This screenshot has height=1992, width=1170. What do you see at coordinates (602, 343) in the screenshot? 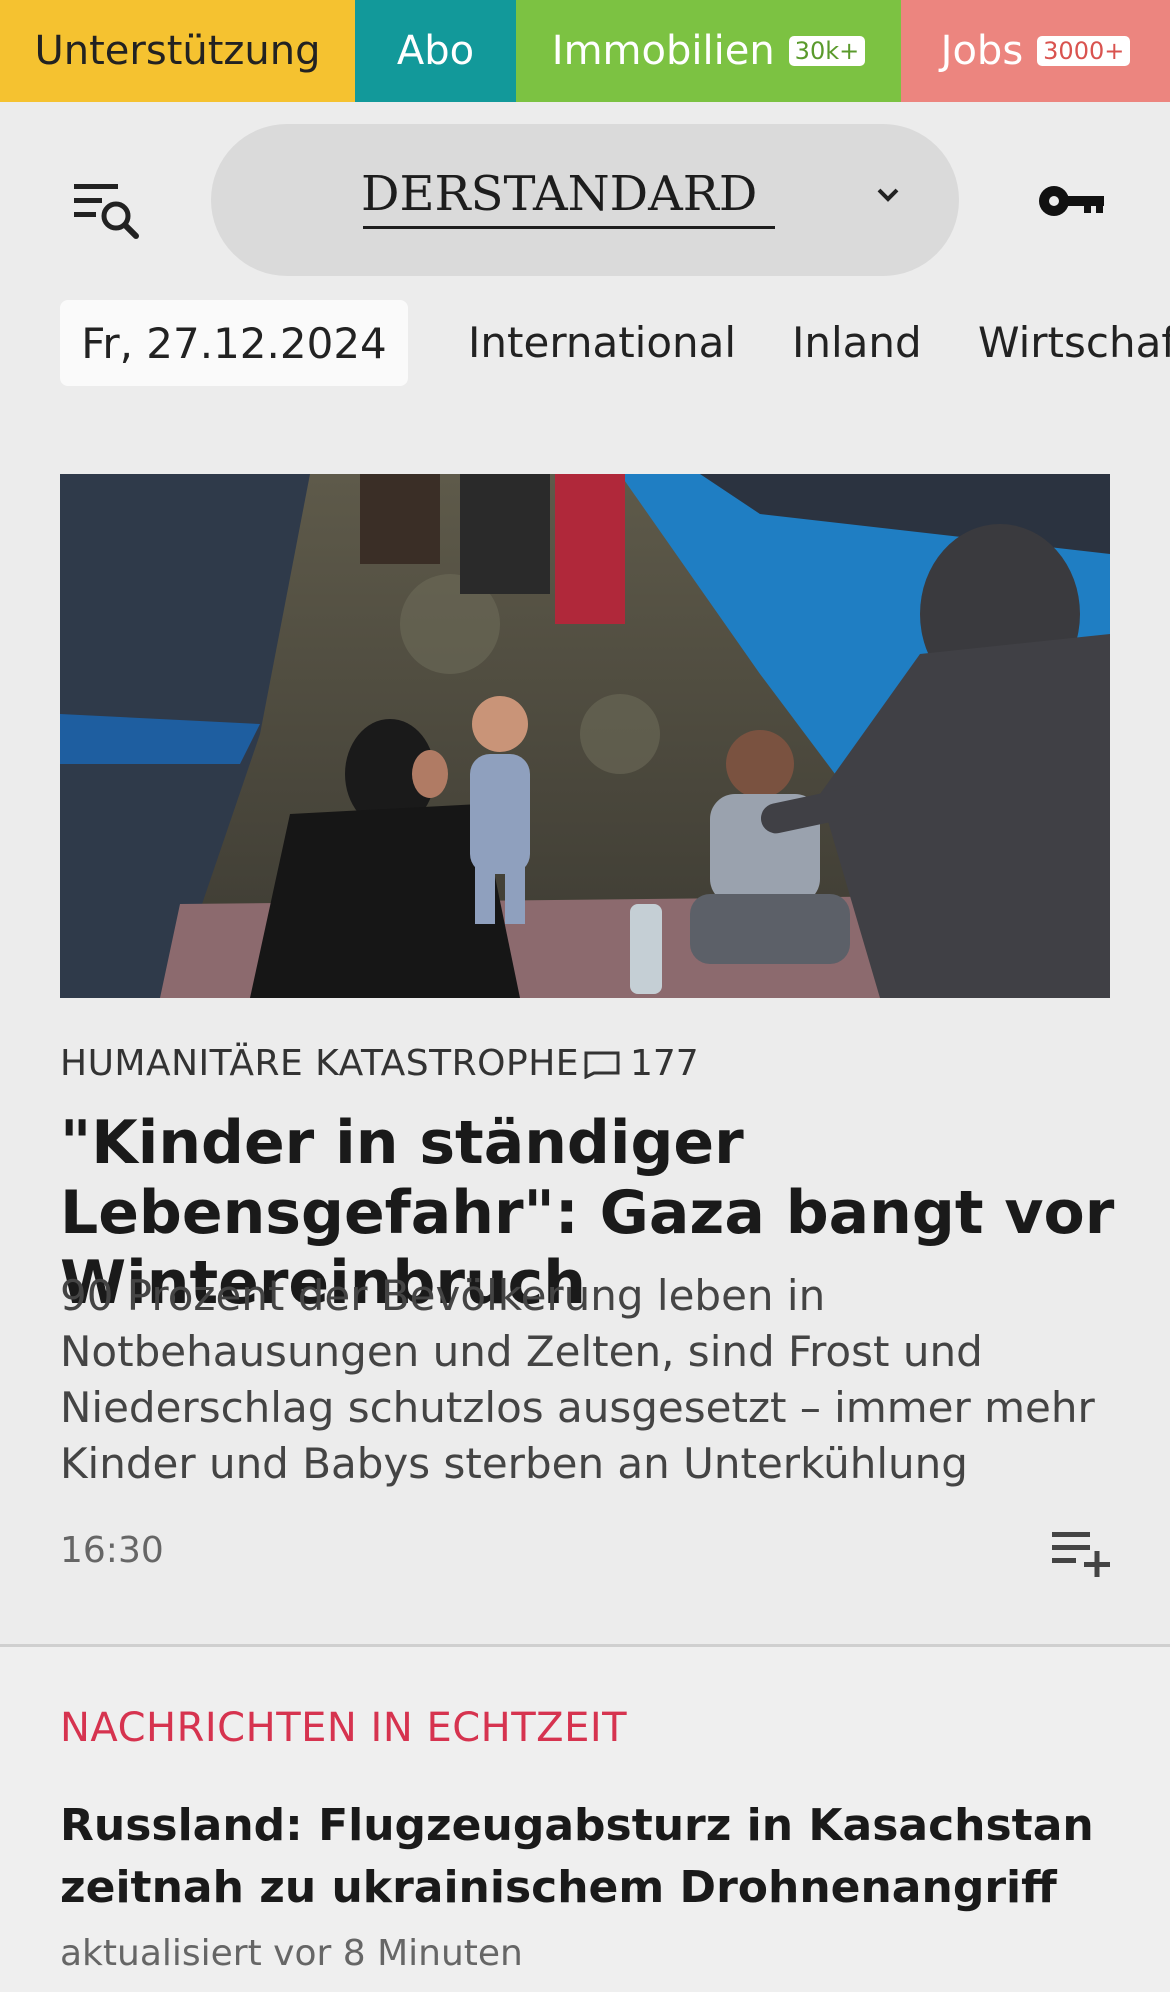
I see `nav-item-international: International` at bounding box center [602, 343].